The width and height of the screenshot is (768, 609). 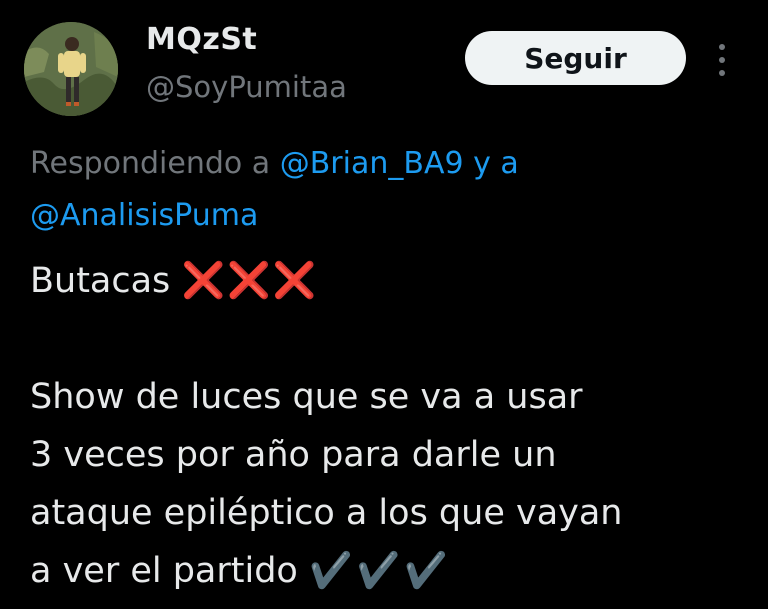 I want to click on tweet-line: a ver el partido ✔️✔️✔️, so click(x=241, y=571).